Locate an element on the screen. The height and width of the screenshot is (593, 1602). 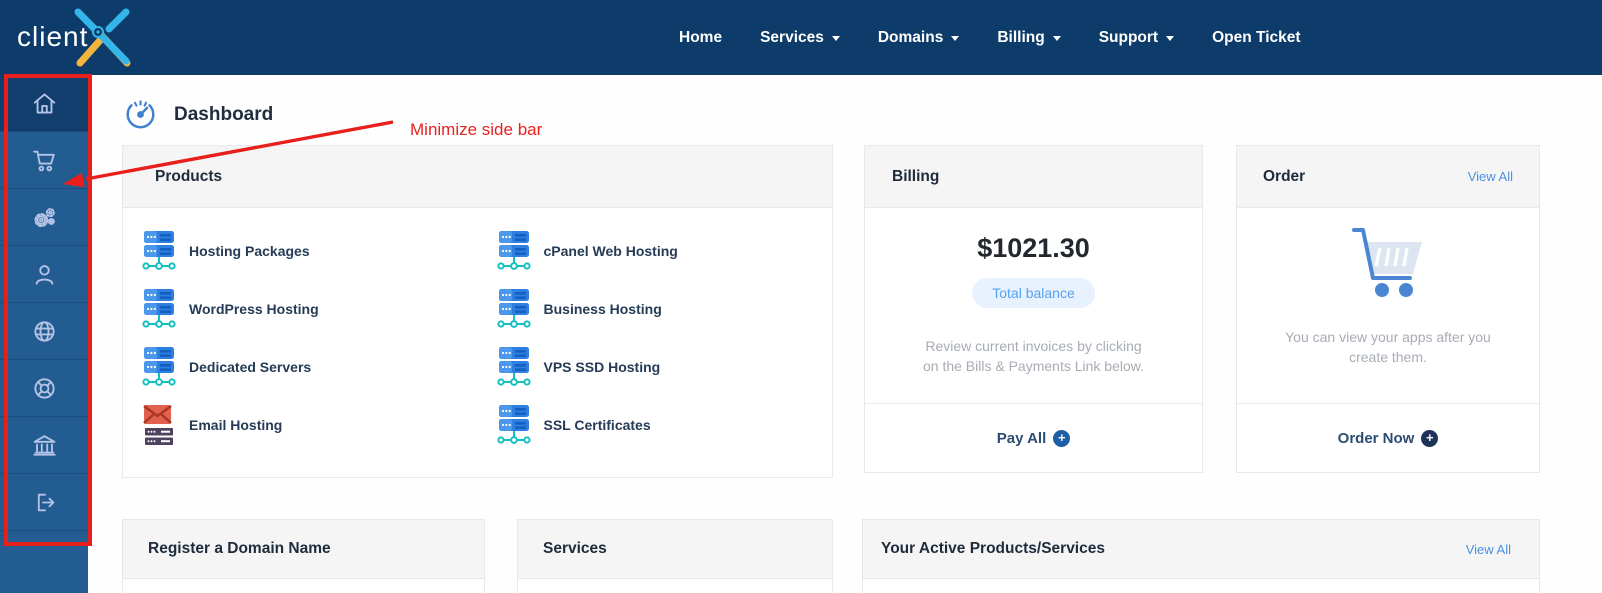
nav-item-domains: Domains is located at coordinates (918, 38).